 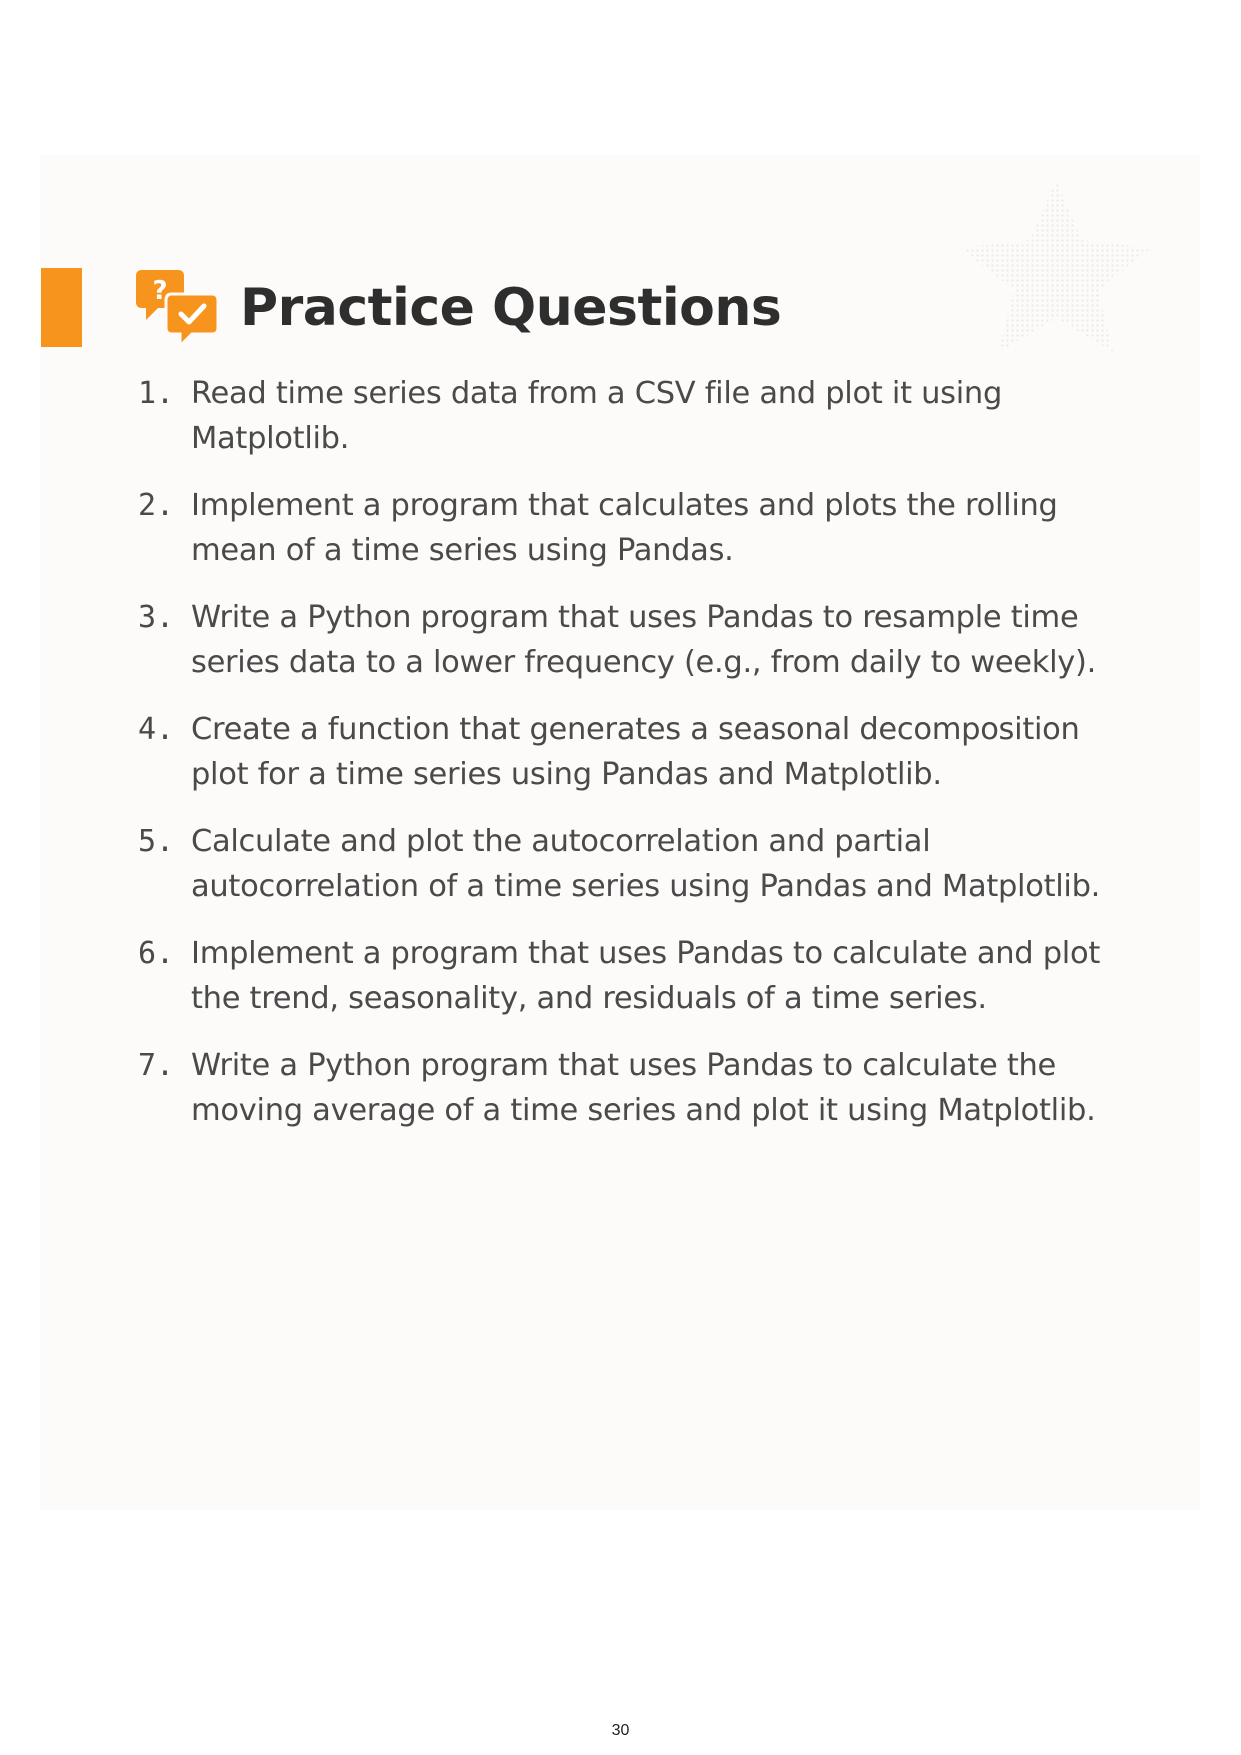 I want to click on question-number: 7., so click(x=156, y=1065).